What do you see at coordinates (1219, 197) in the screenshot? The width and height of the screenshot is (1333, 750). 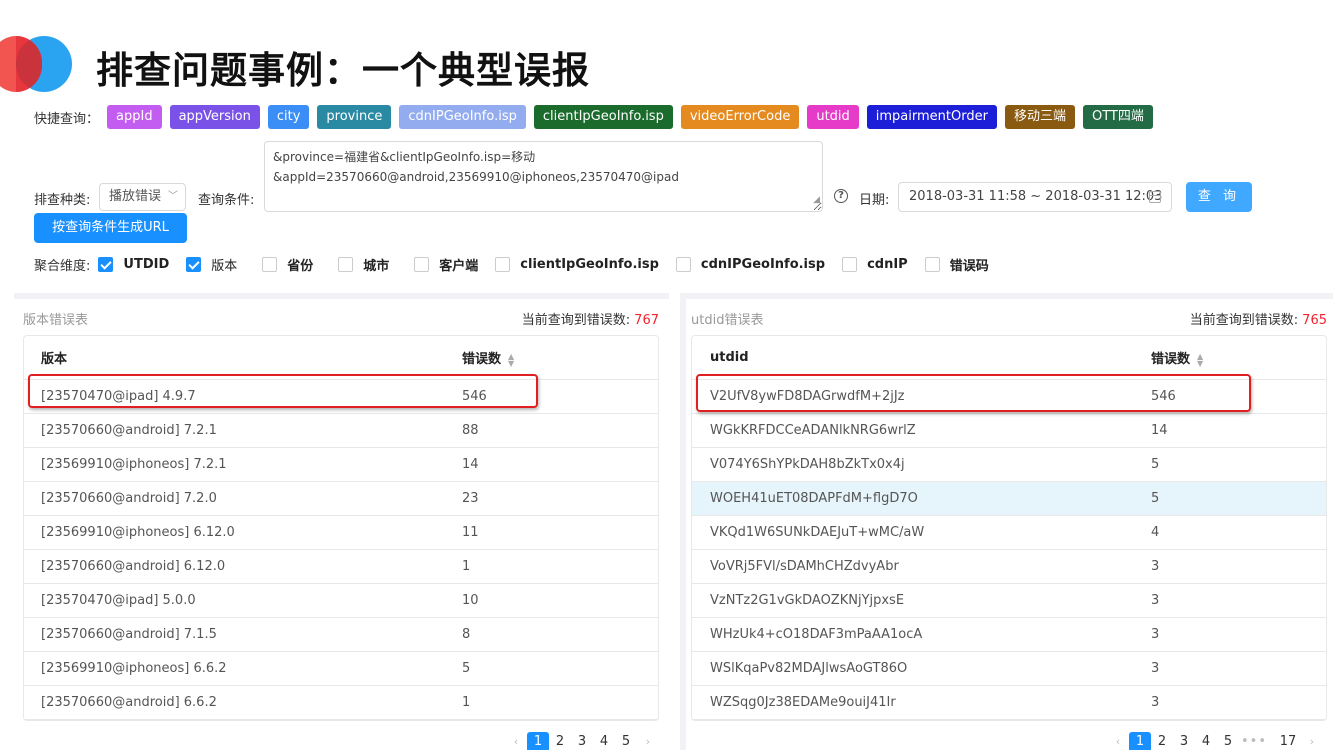 I see `query-button: 查 询` at bounding box center [1219, 197].